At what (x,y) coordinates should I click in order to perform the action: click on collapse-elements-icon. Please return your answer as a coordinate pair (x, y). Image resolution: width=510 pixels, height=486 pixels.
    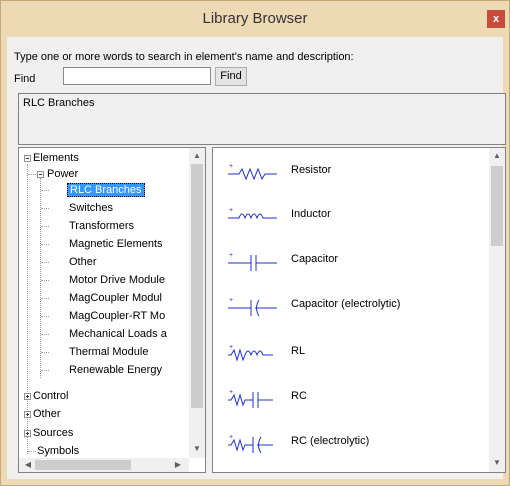
    Looking at the image, I should click on (27, 158).